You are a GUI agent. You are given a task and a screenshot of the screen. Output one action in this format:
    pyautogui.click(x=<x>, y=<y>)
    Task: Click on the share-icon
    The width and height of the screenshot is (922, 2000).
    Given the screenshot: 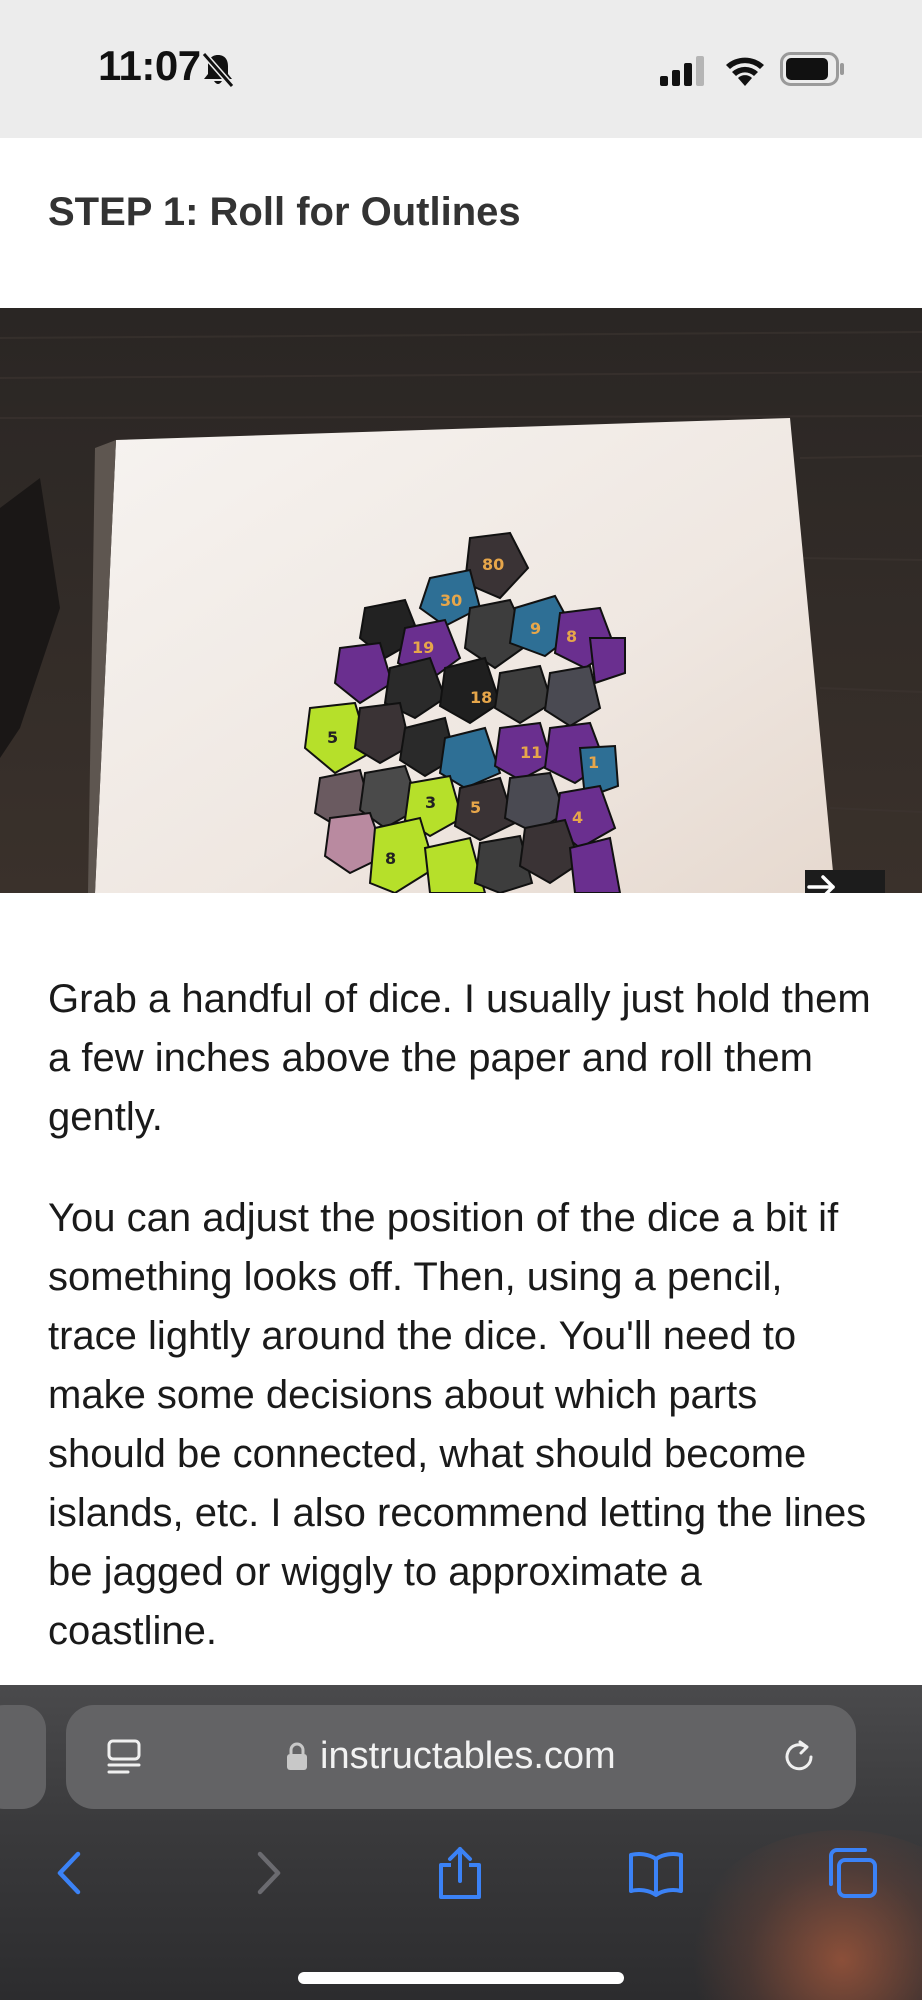 What is the action you would take?
    pyautogui.click(x=460, y=1873)
    